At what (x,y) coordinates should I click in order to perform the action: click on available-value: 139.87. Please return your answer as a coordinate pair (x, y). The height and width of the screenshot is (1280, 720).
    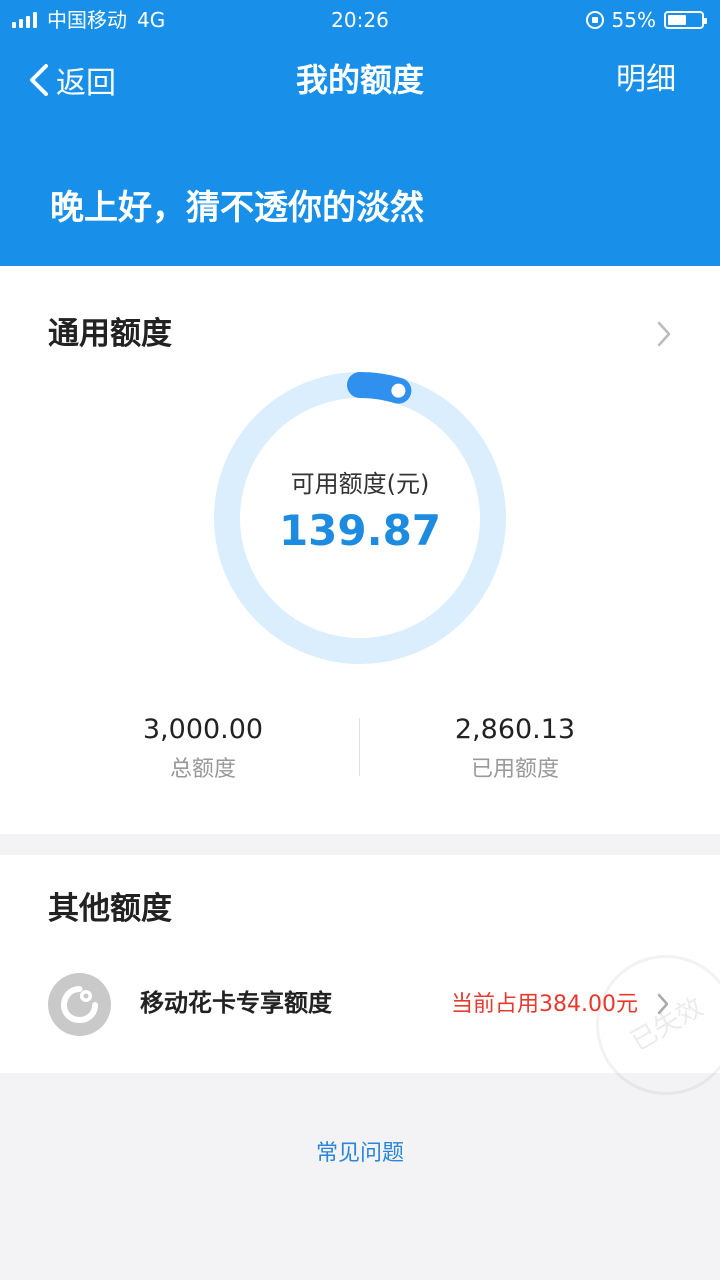
    Looking at the image, I should click on (360, 530).